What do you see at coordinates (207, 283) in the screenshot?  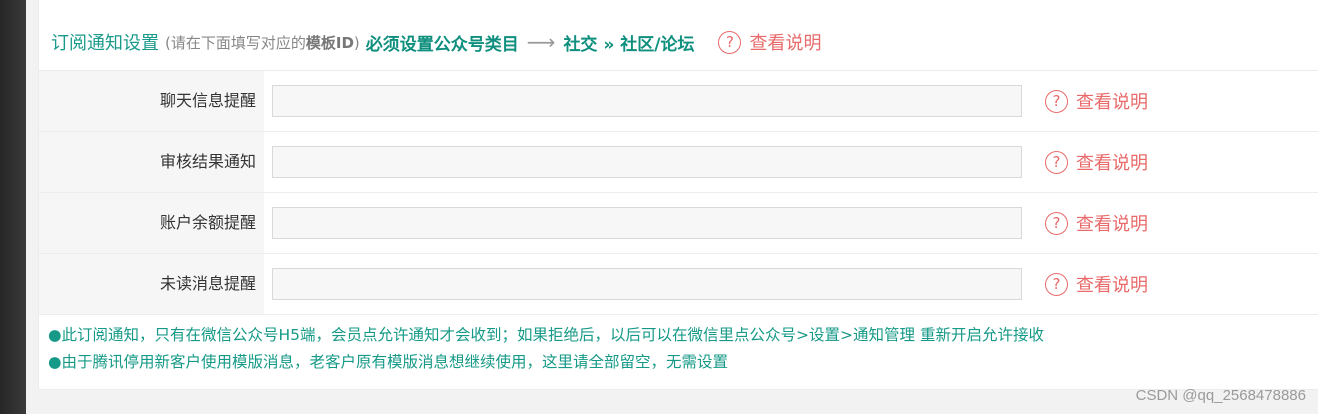 I see `field-label: 未读消息提醒` at bounding box center [207, 283].